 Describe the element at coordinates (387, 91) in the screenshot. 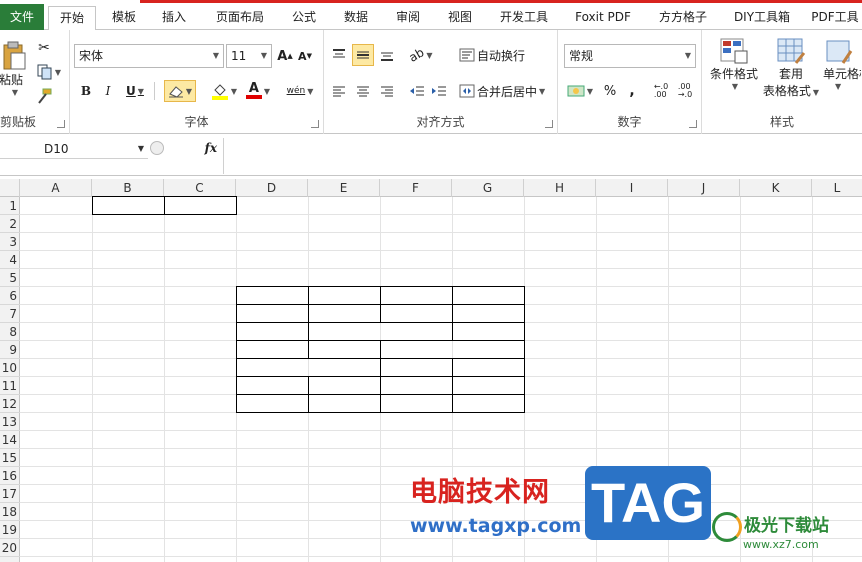

I see `align-right-button` at that location.